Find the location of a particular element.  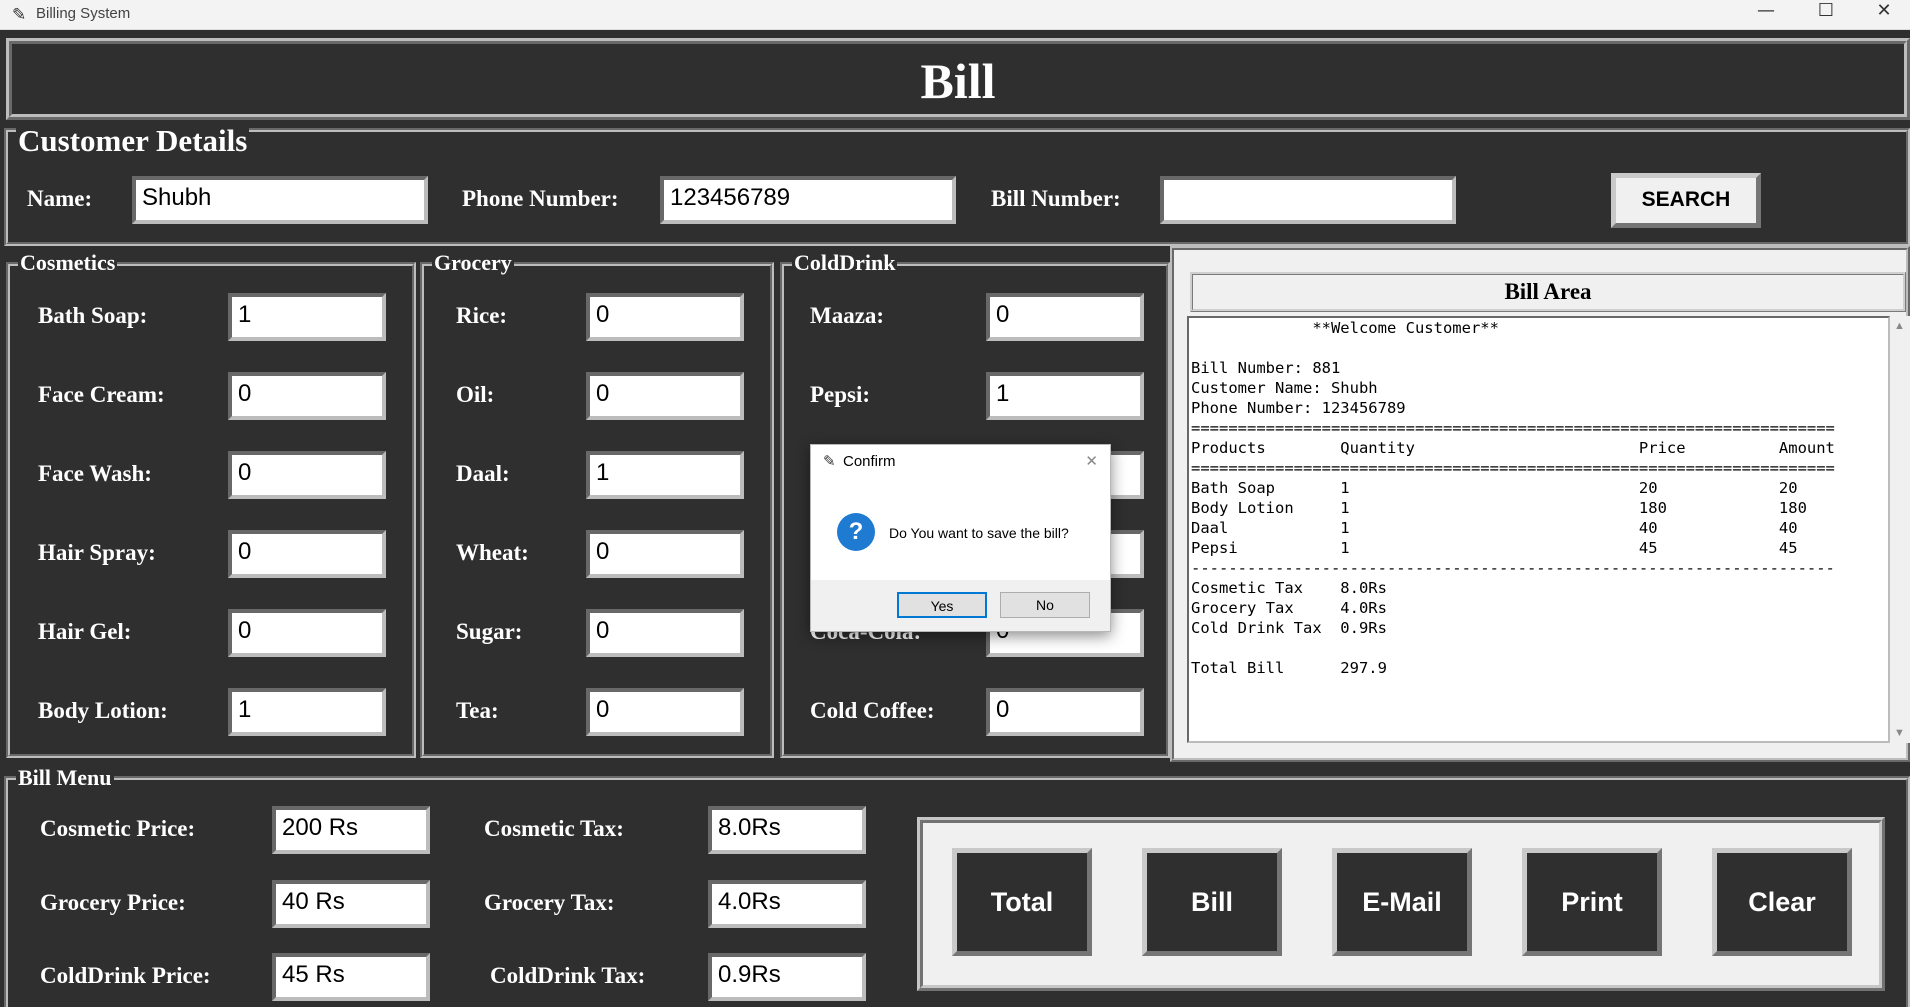

colddrink-item-label: Maaza: is located at coordinates (847, 315).